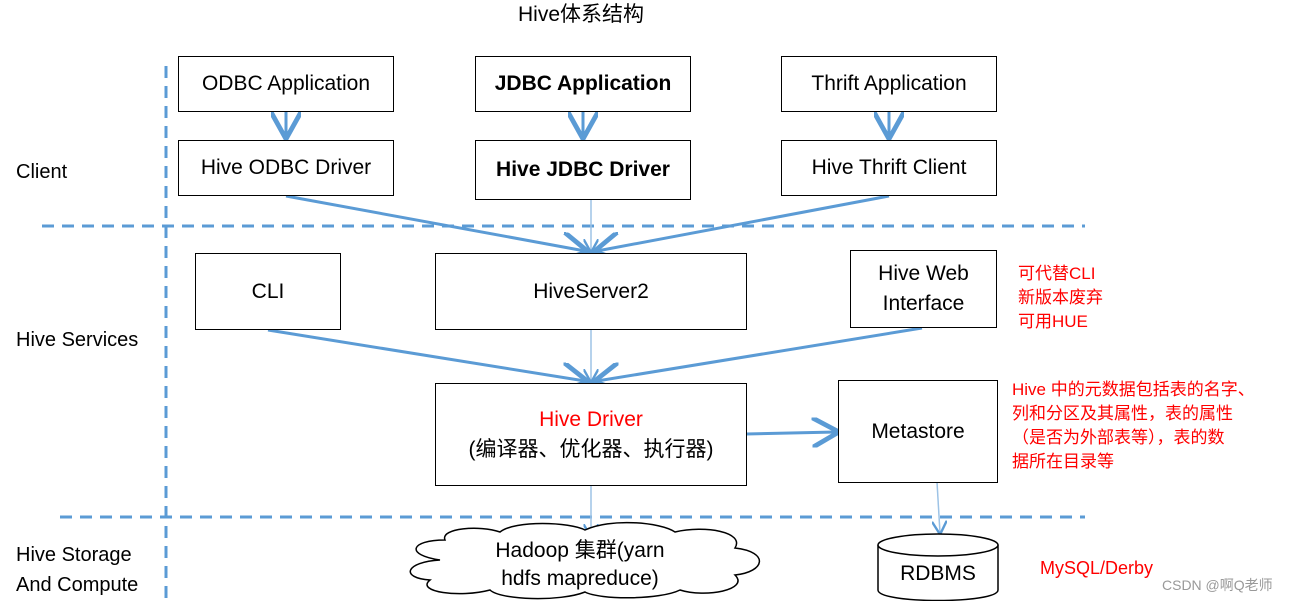 The image size is (1294, 601). What do you see at coordinates (583, 84) in the screenshot?
I see `jdbc-application-box: JDBC Application` at bounding box center [583, 84].